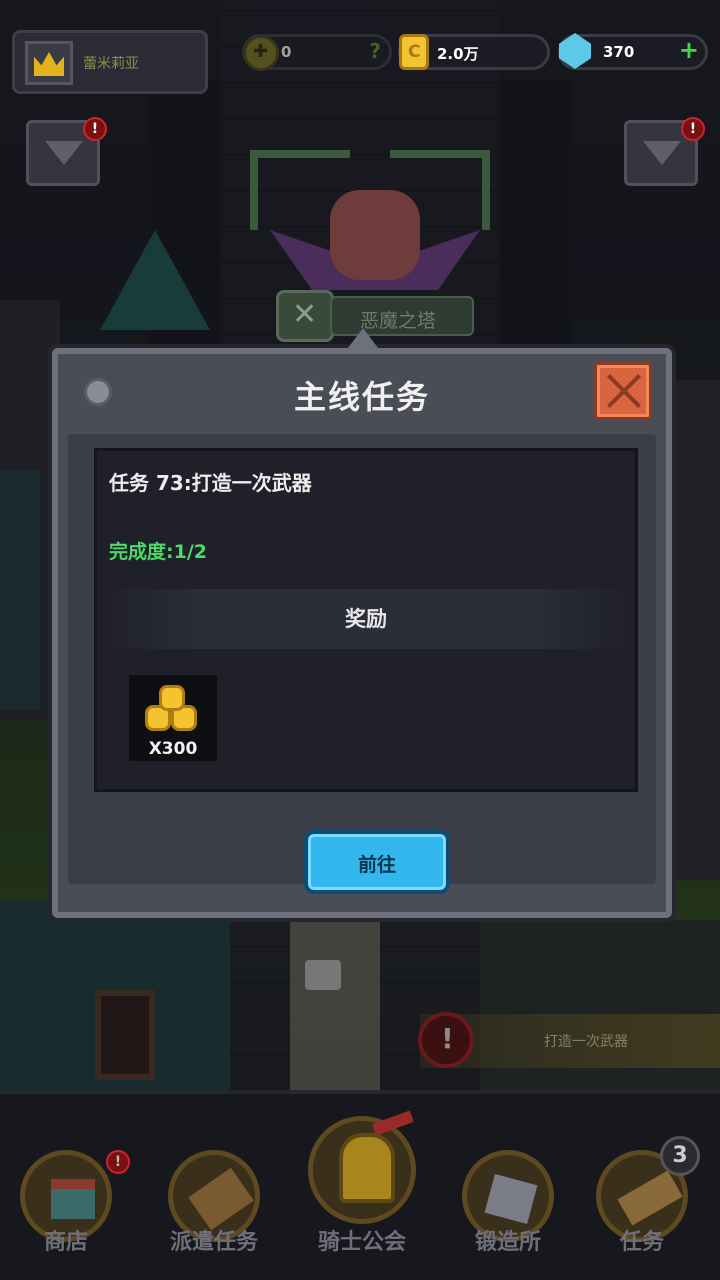  I want to click on boss-skull, so click(375, 235).